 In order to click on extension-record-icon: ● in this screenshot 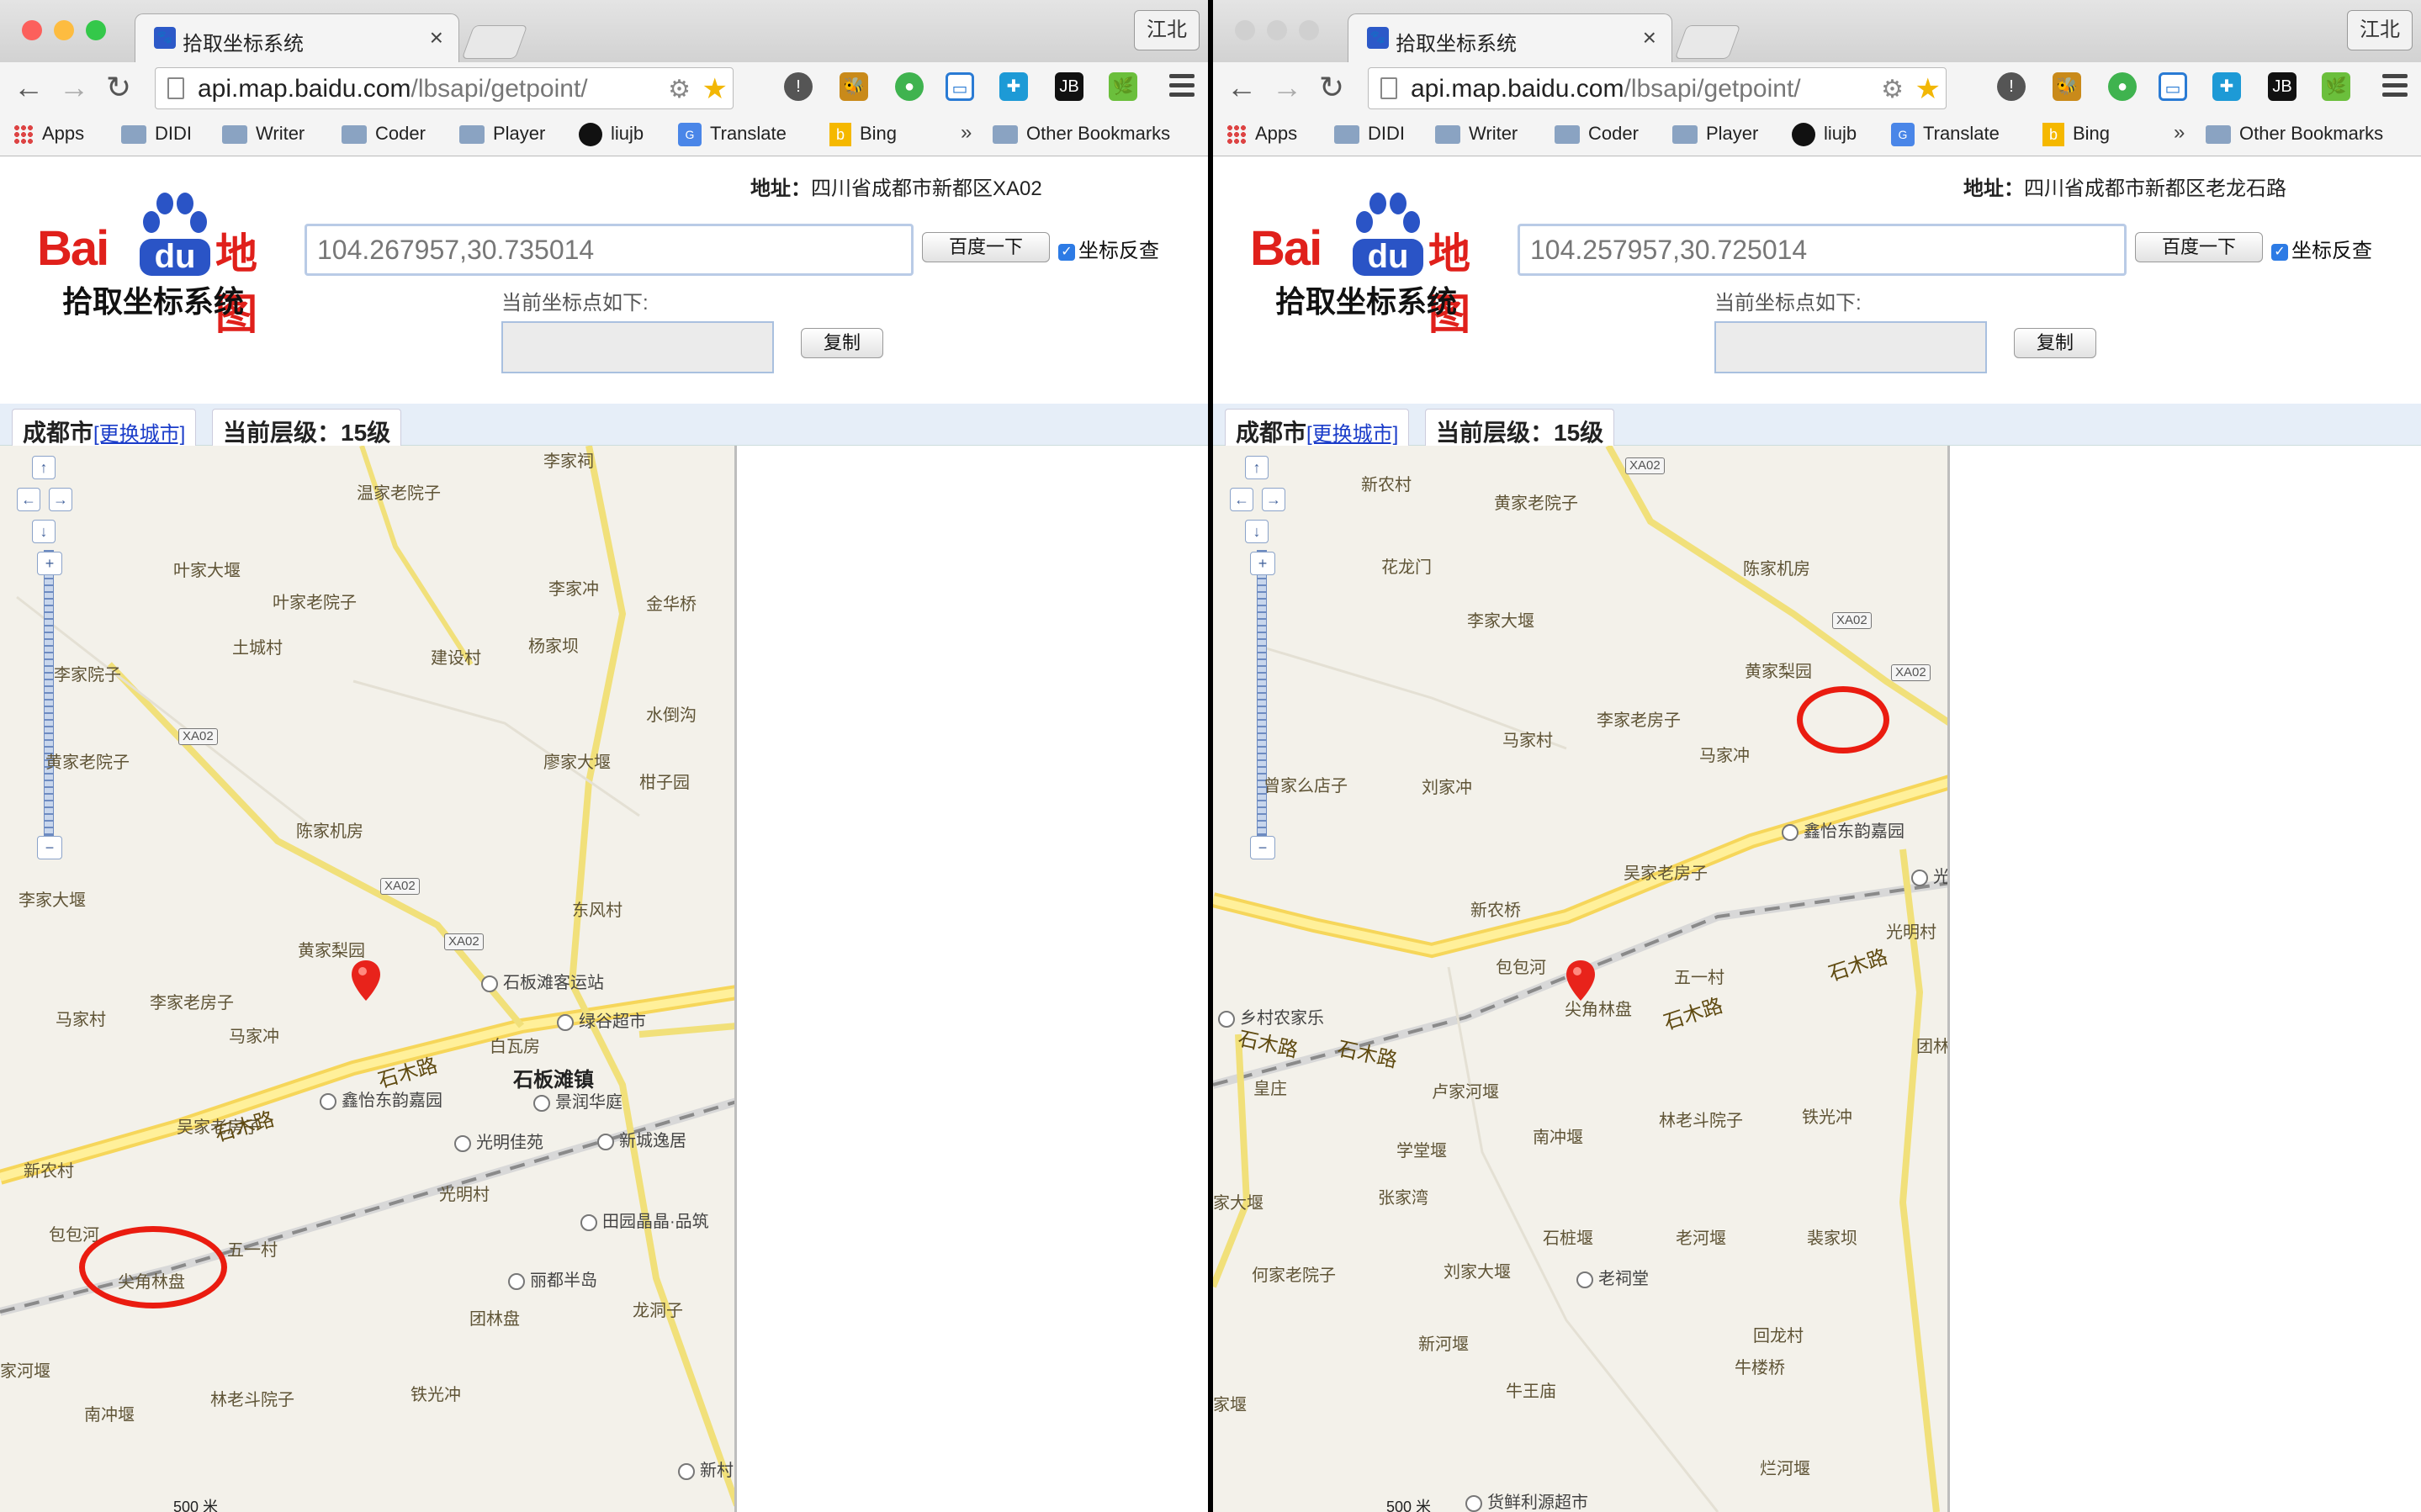, I will do `click(910, 86)`.